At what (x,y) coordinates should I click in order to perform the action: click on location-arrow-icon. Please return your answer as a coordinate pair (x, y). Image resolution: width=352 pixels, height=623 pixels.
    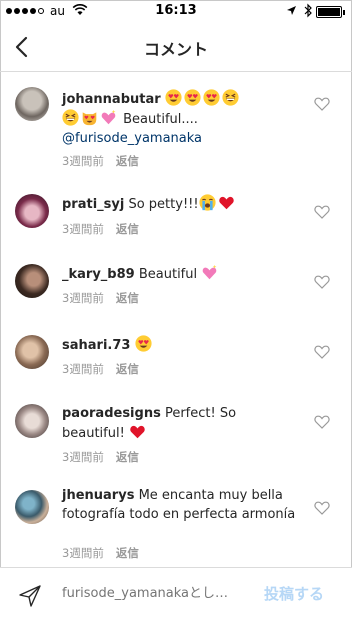
    Looking at the image, I should click on (291, 10).